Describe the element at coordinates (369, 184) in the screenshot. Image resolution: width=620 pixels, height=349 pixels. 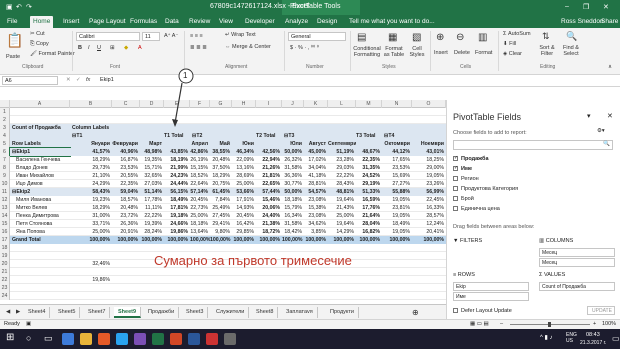
I see `quarter-total-cell: 29,19%` at that location.